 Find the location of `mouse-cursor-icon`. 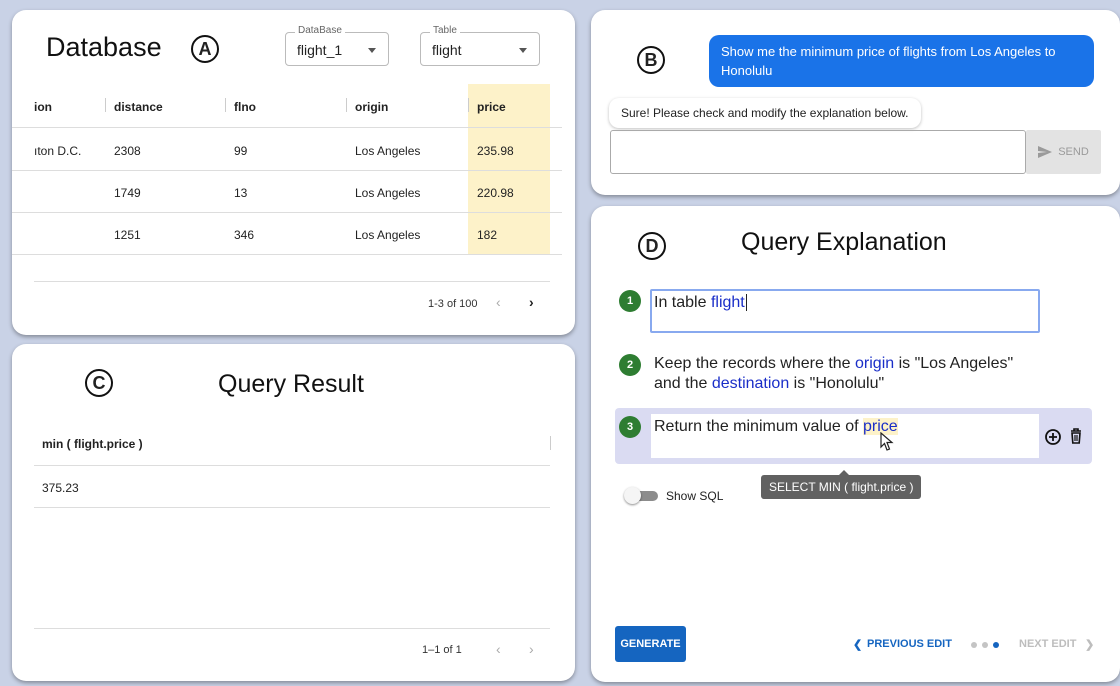

mouse-cursor-icon is located at coordinates (887, 441).